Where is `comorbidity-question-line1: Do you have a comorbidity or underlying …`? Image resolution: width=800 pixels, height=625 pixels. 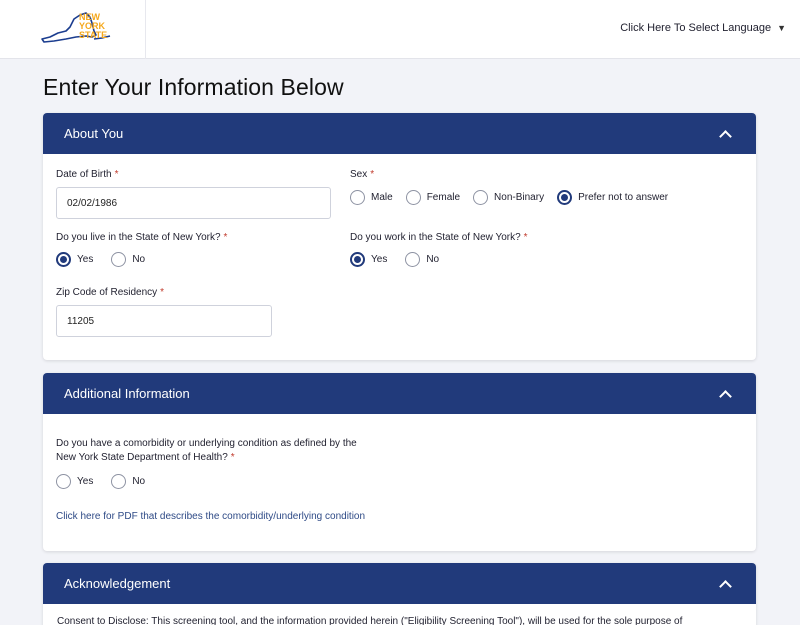 comorbidity-question-line1: Do you have a comorbidity or underlying … is located at coordinates (206, 443).